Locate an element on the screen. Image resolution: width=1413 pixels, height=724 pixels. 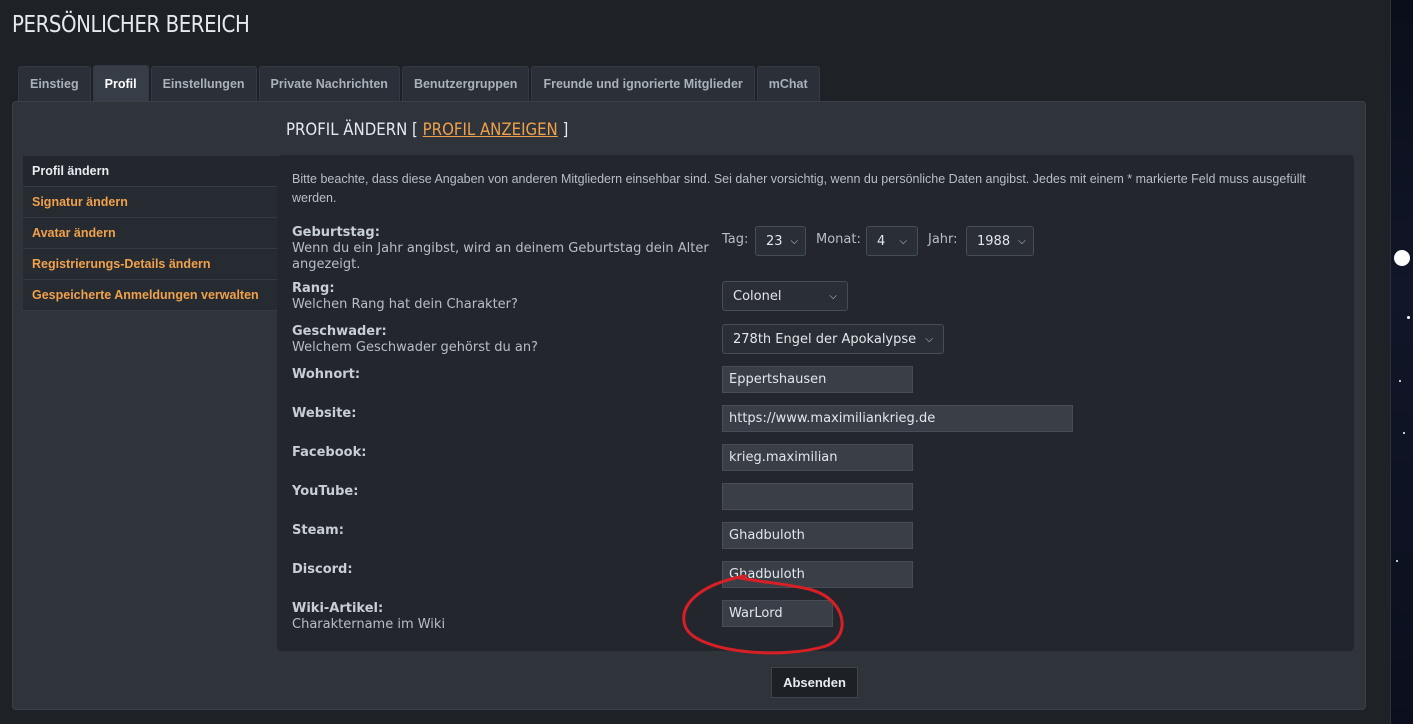
content-heading: PROFIL ÄNDERN [ PROFIL ANZEIGEN ] is located at coordinates (427, 130).